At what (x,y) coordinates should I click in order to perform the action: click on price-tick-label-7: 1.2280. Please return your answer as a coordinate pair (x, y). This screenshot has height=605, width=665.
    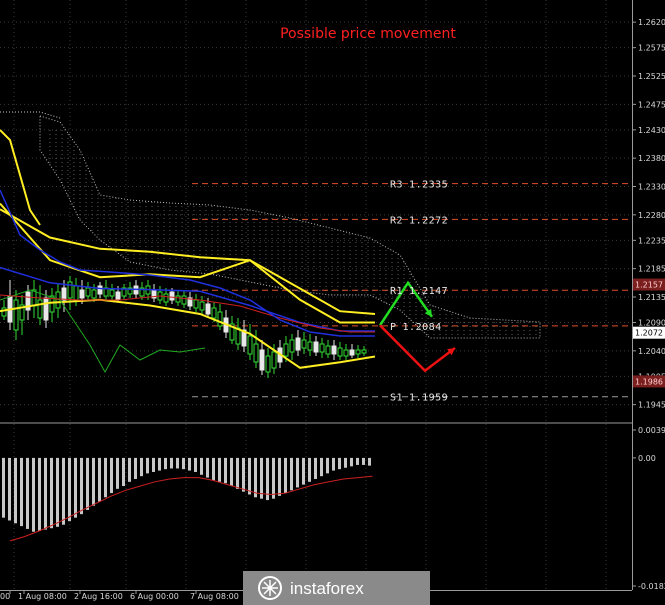
    Looking at the image, I should click on (651, 215).